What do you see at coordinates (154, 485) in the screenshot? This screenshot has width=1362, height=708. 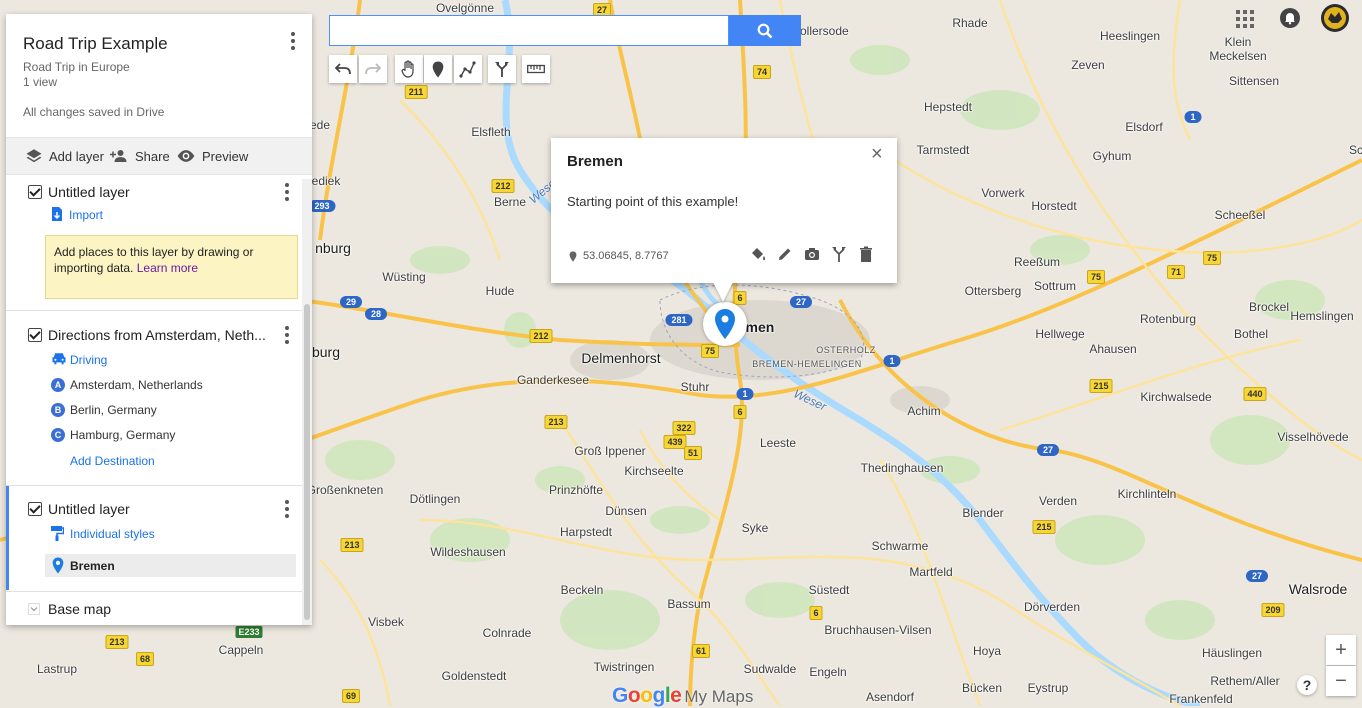 I see `layer-divider` at bounding box center [154, 485].